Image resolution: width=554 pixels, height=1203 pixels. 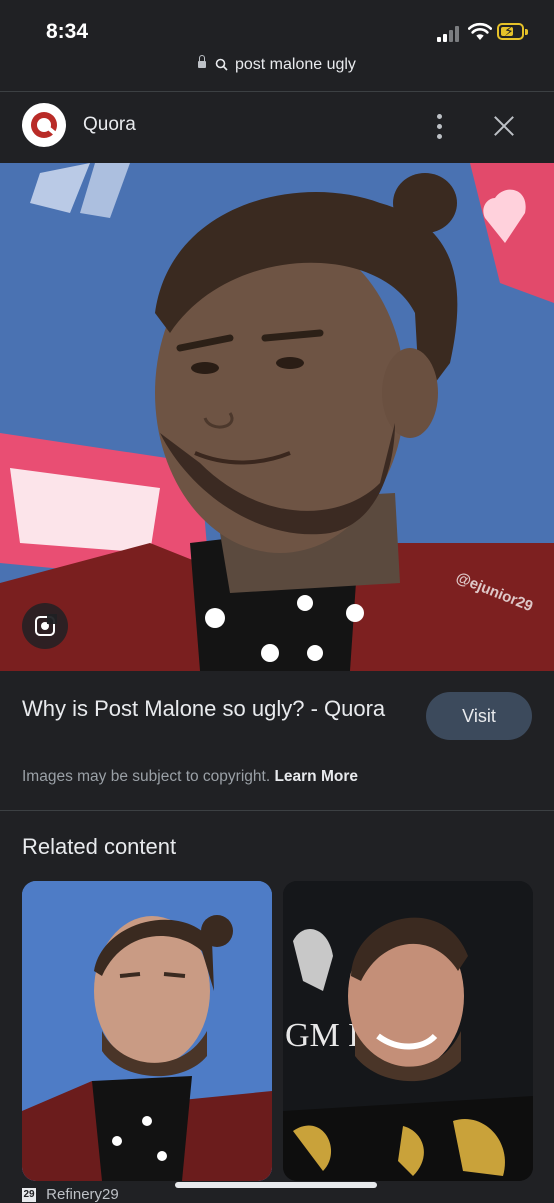 What do you see at coordinates (510, 31) in the screenshot?
I see `battery-icon: ⚡` at bounding box center [510, 31].